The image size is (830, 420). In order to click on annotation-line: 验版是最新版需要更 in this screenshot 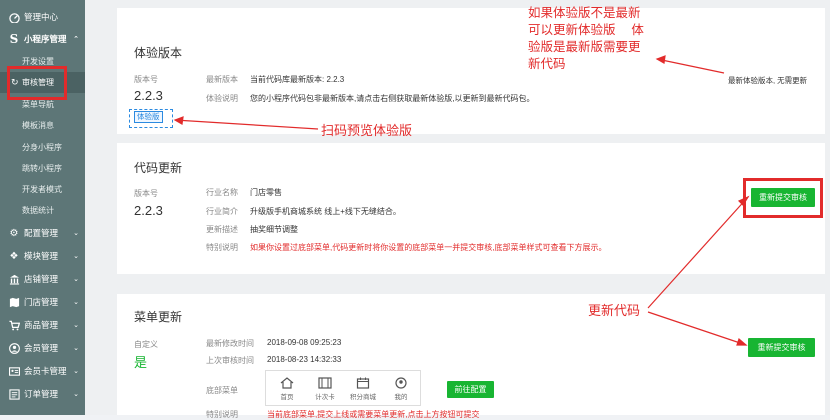, I will do `click(584, 46)`.